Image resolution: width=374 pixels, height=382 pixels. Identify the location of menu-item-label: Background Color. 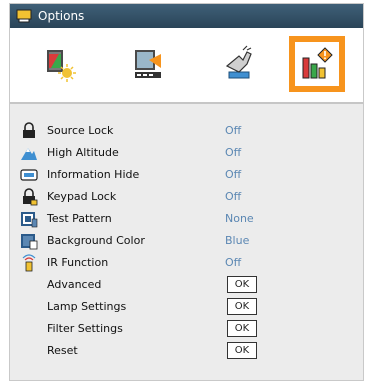
(96, 240).